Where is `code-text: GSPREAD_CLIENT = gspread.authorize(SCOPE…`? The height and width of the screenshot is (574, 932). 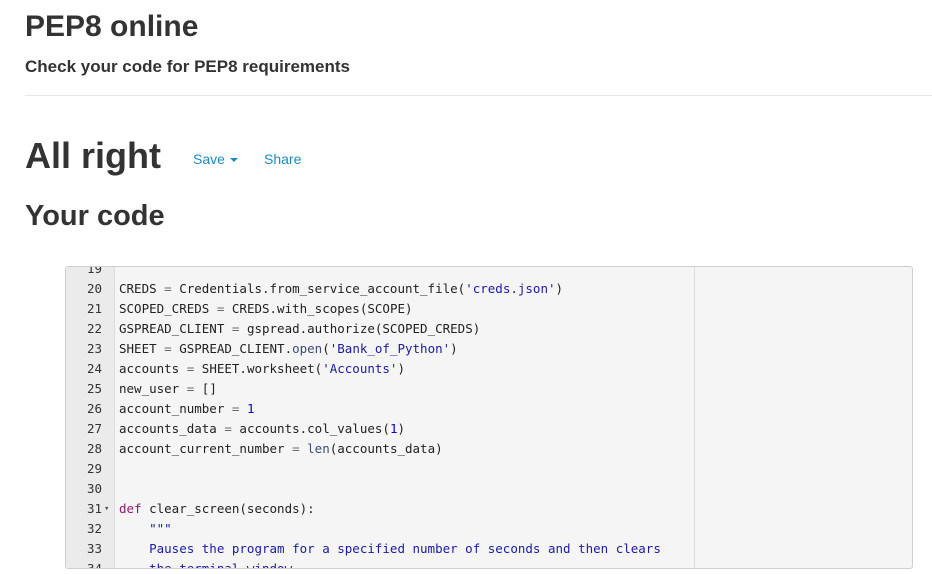 code-text: GSPREAD_CLIENT = gspread.authorize(SCOPE… is located at coordinates (300, 328).